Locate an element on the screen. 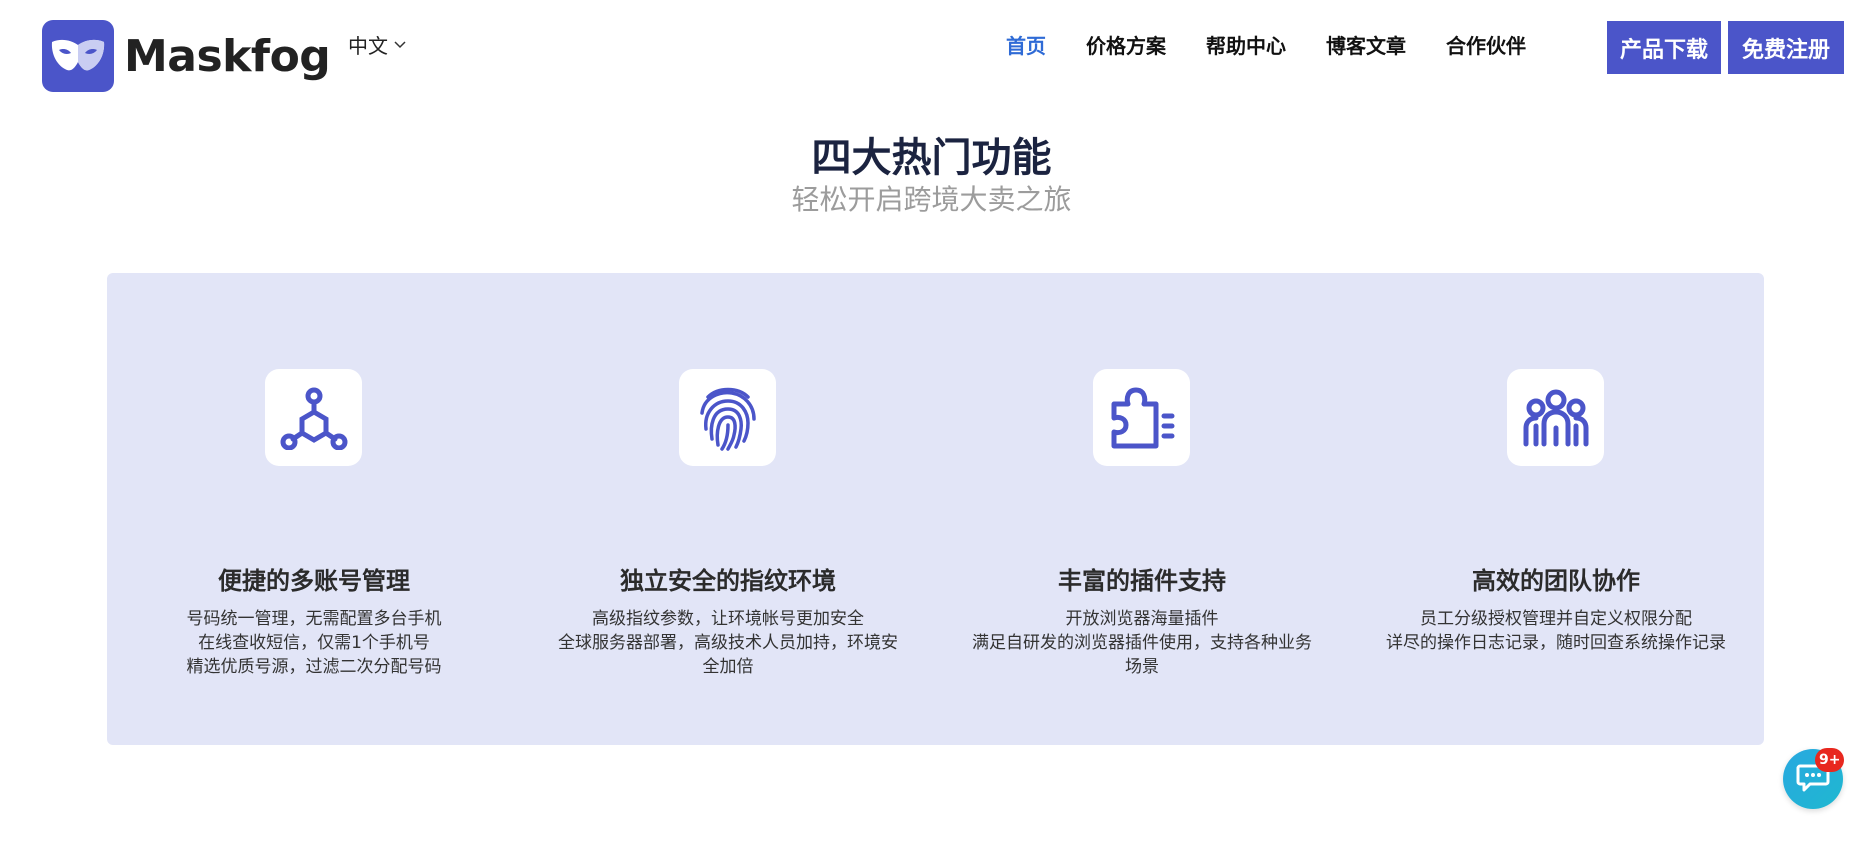 This screenshot has width=1863, height=849. section-title: 四大热门功能 is located at coordinates (931, 158).